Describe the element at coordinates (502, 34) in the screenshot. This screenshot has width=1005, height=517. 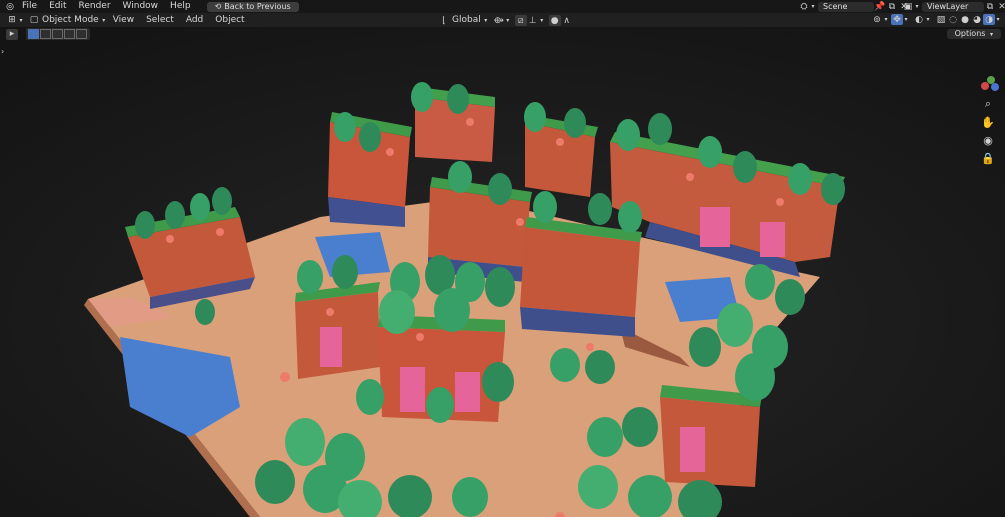
I see `tool-settings-row: ▸ Options ▾` at that location.